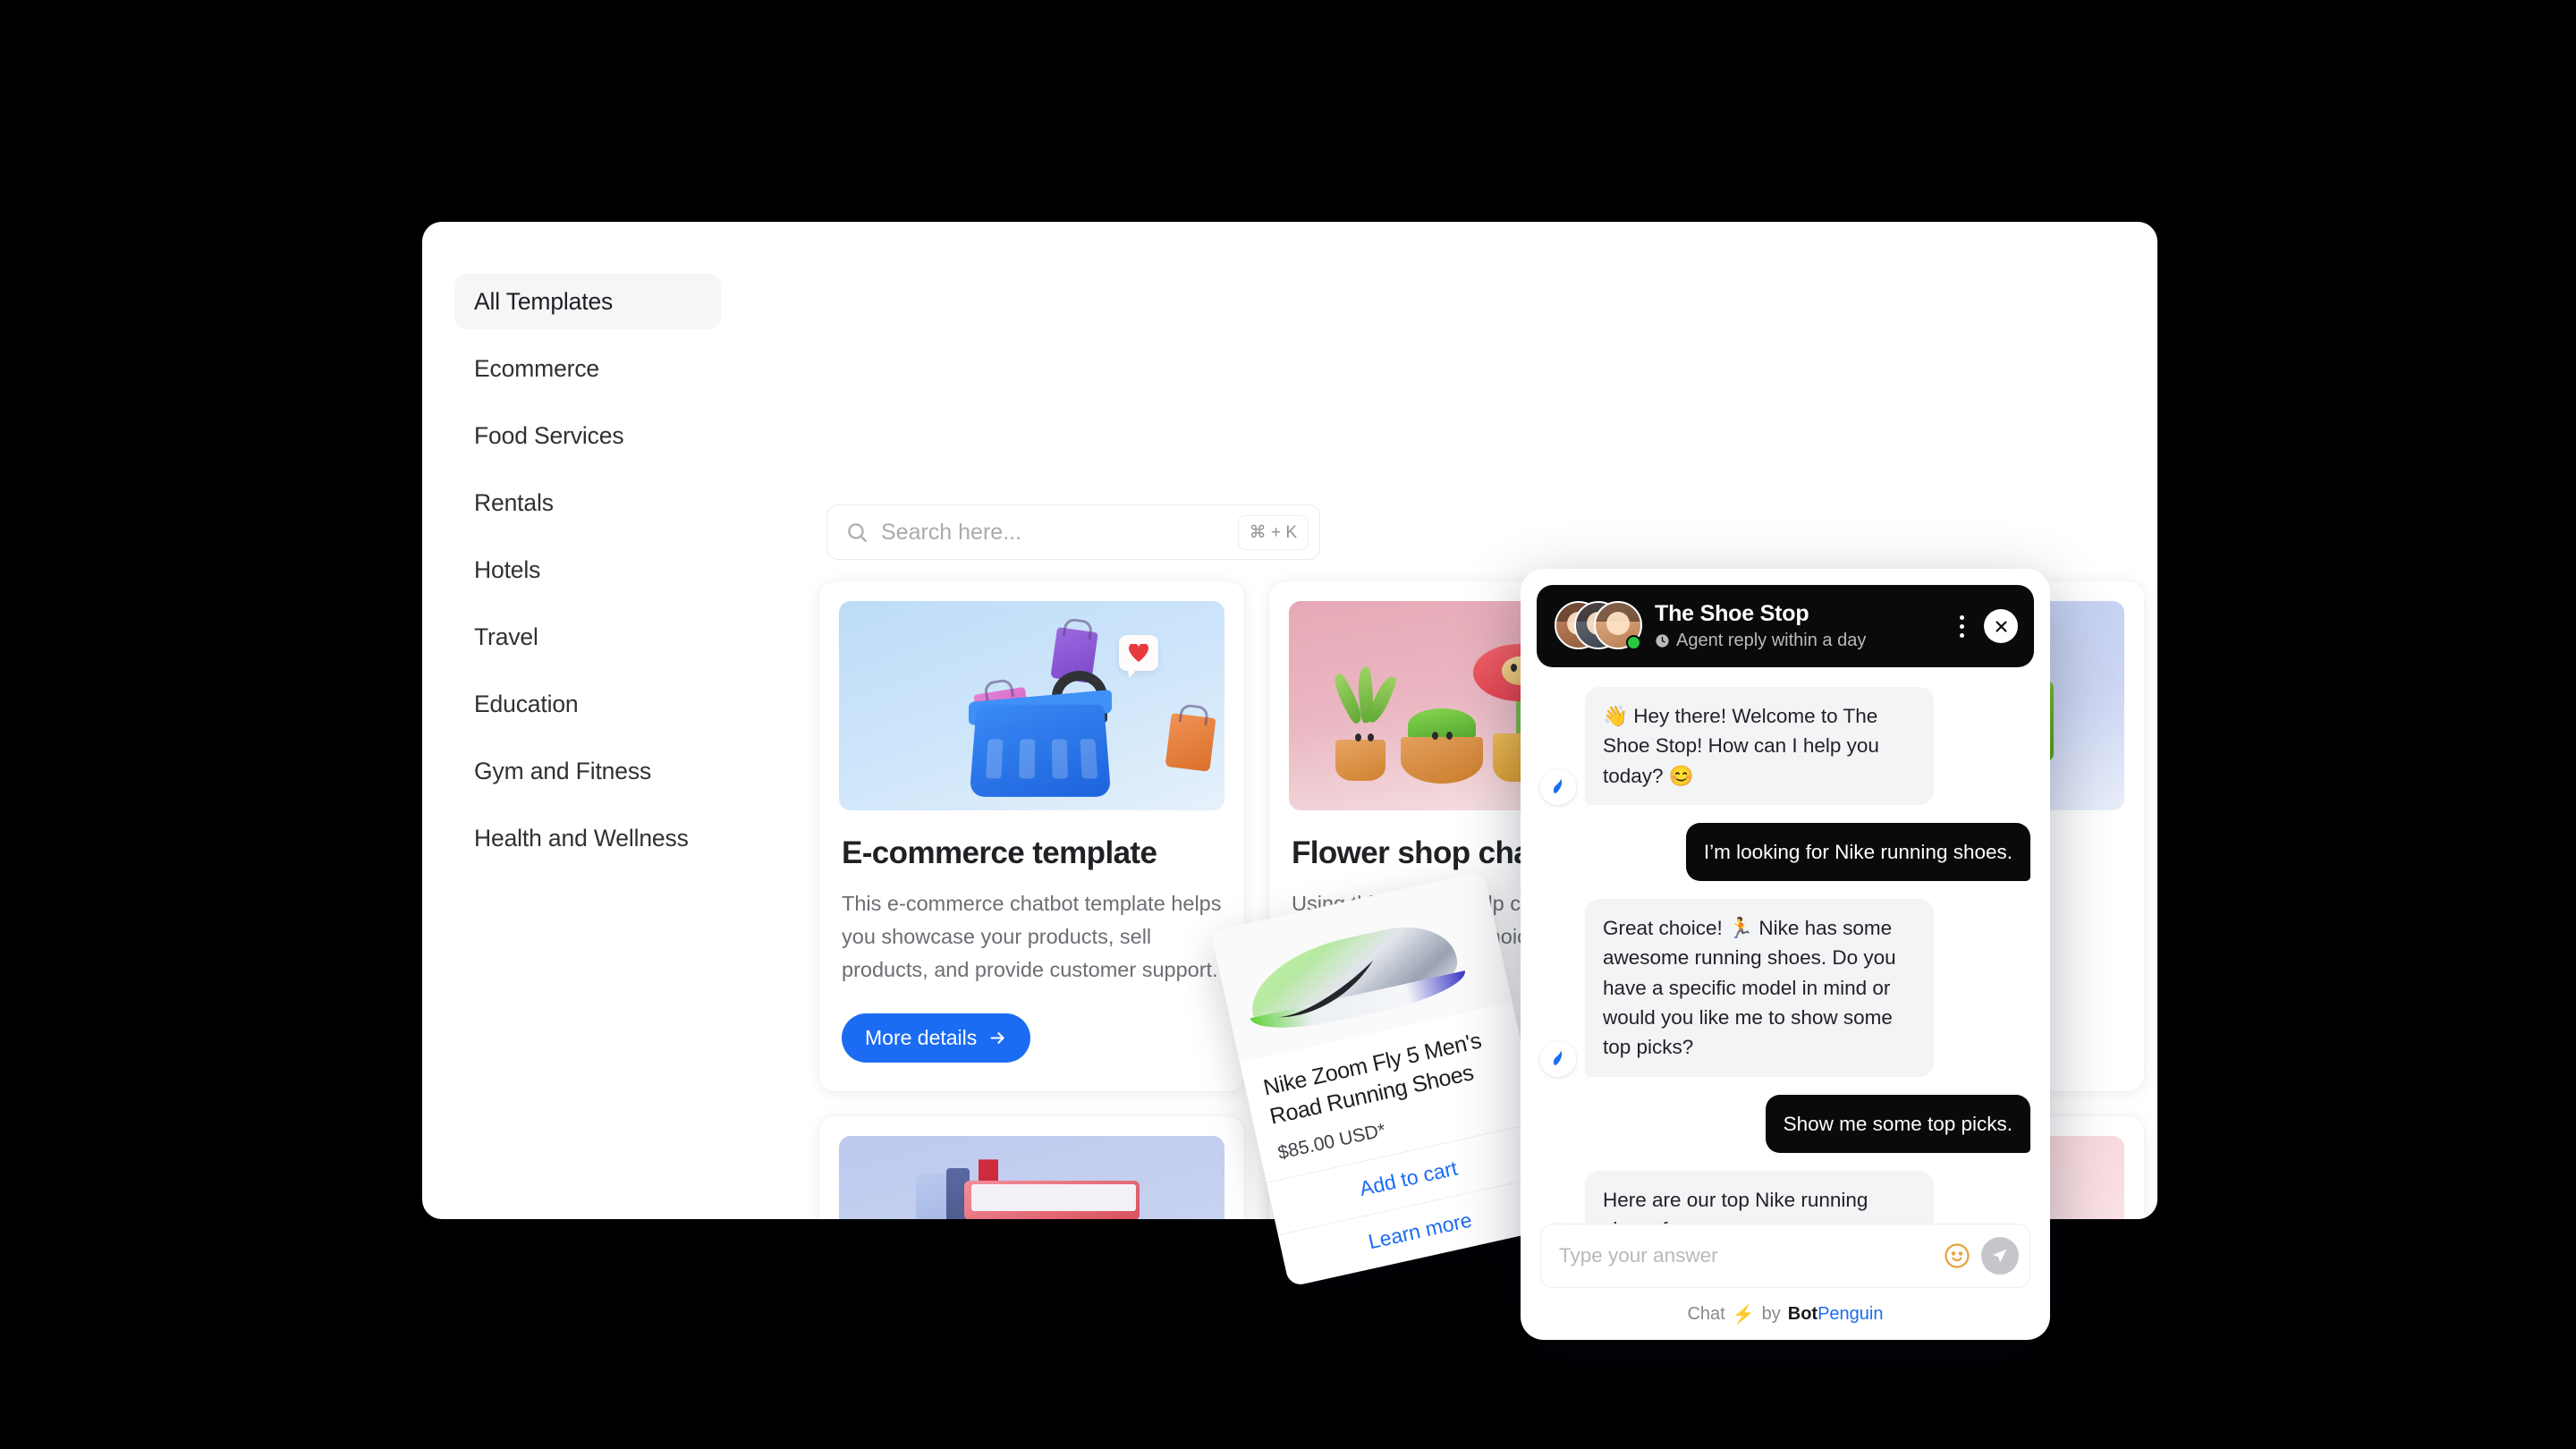  I want to click on more-details-label: More details, so click(921, 1038).